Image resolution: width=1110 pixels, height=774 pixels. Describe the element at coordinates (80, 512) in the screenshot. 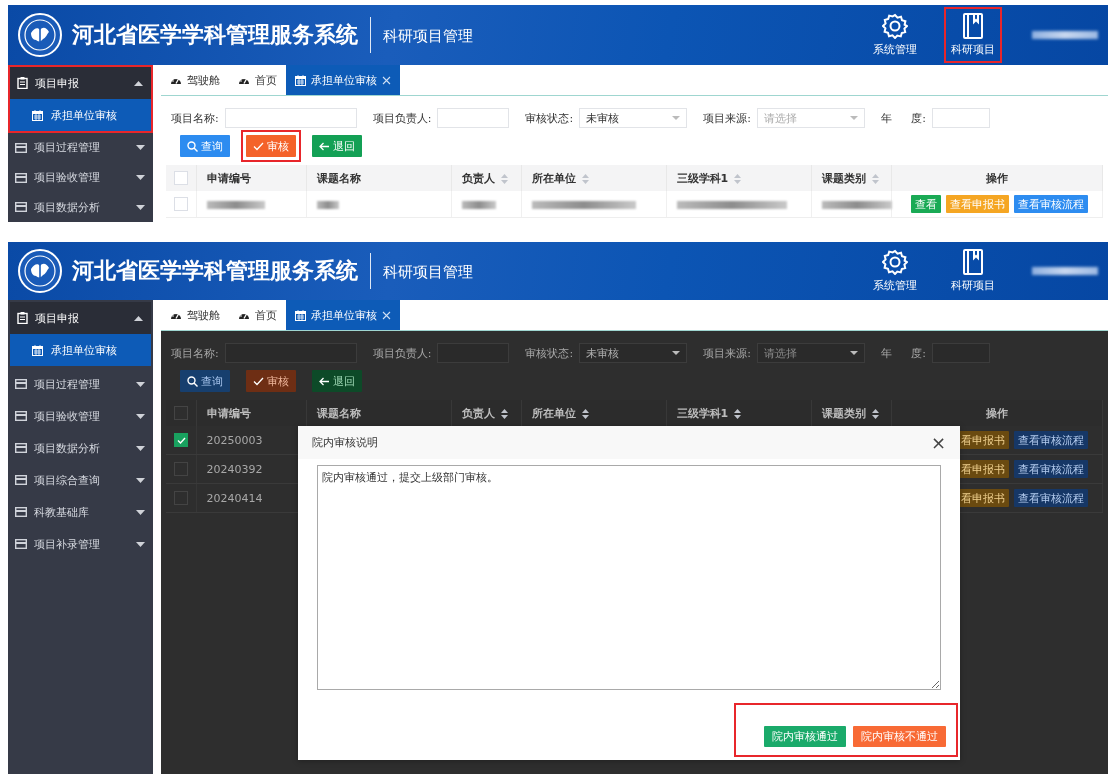

I see `sidebar-item: 科教基础库` at that location.